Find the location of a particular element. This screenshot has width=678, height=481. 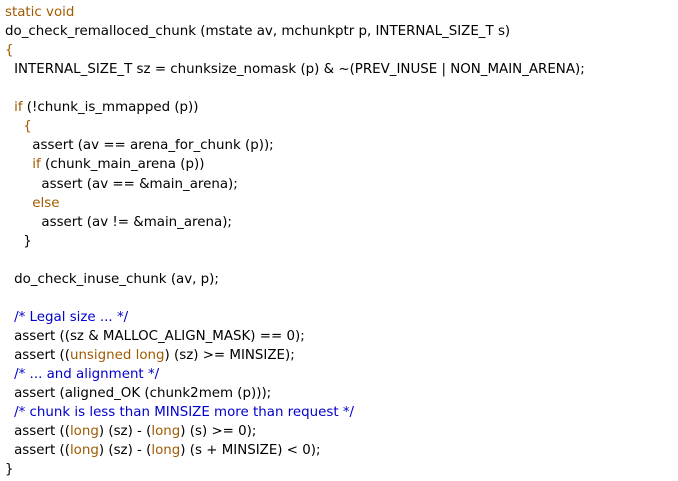

code-token: assert (av == &main_arena); is located at coordinates (139, 184).